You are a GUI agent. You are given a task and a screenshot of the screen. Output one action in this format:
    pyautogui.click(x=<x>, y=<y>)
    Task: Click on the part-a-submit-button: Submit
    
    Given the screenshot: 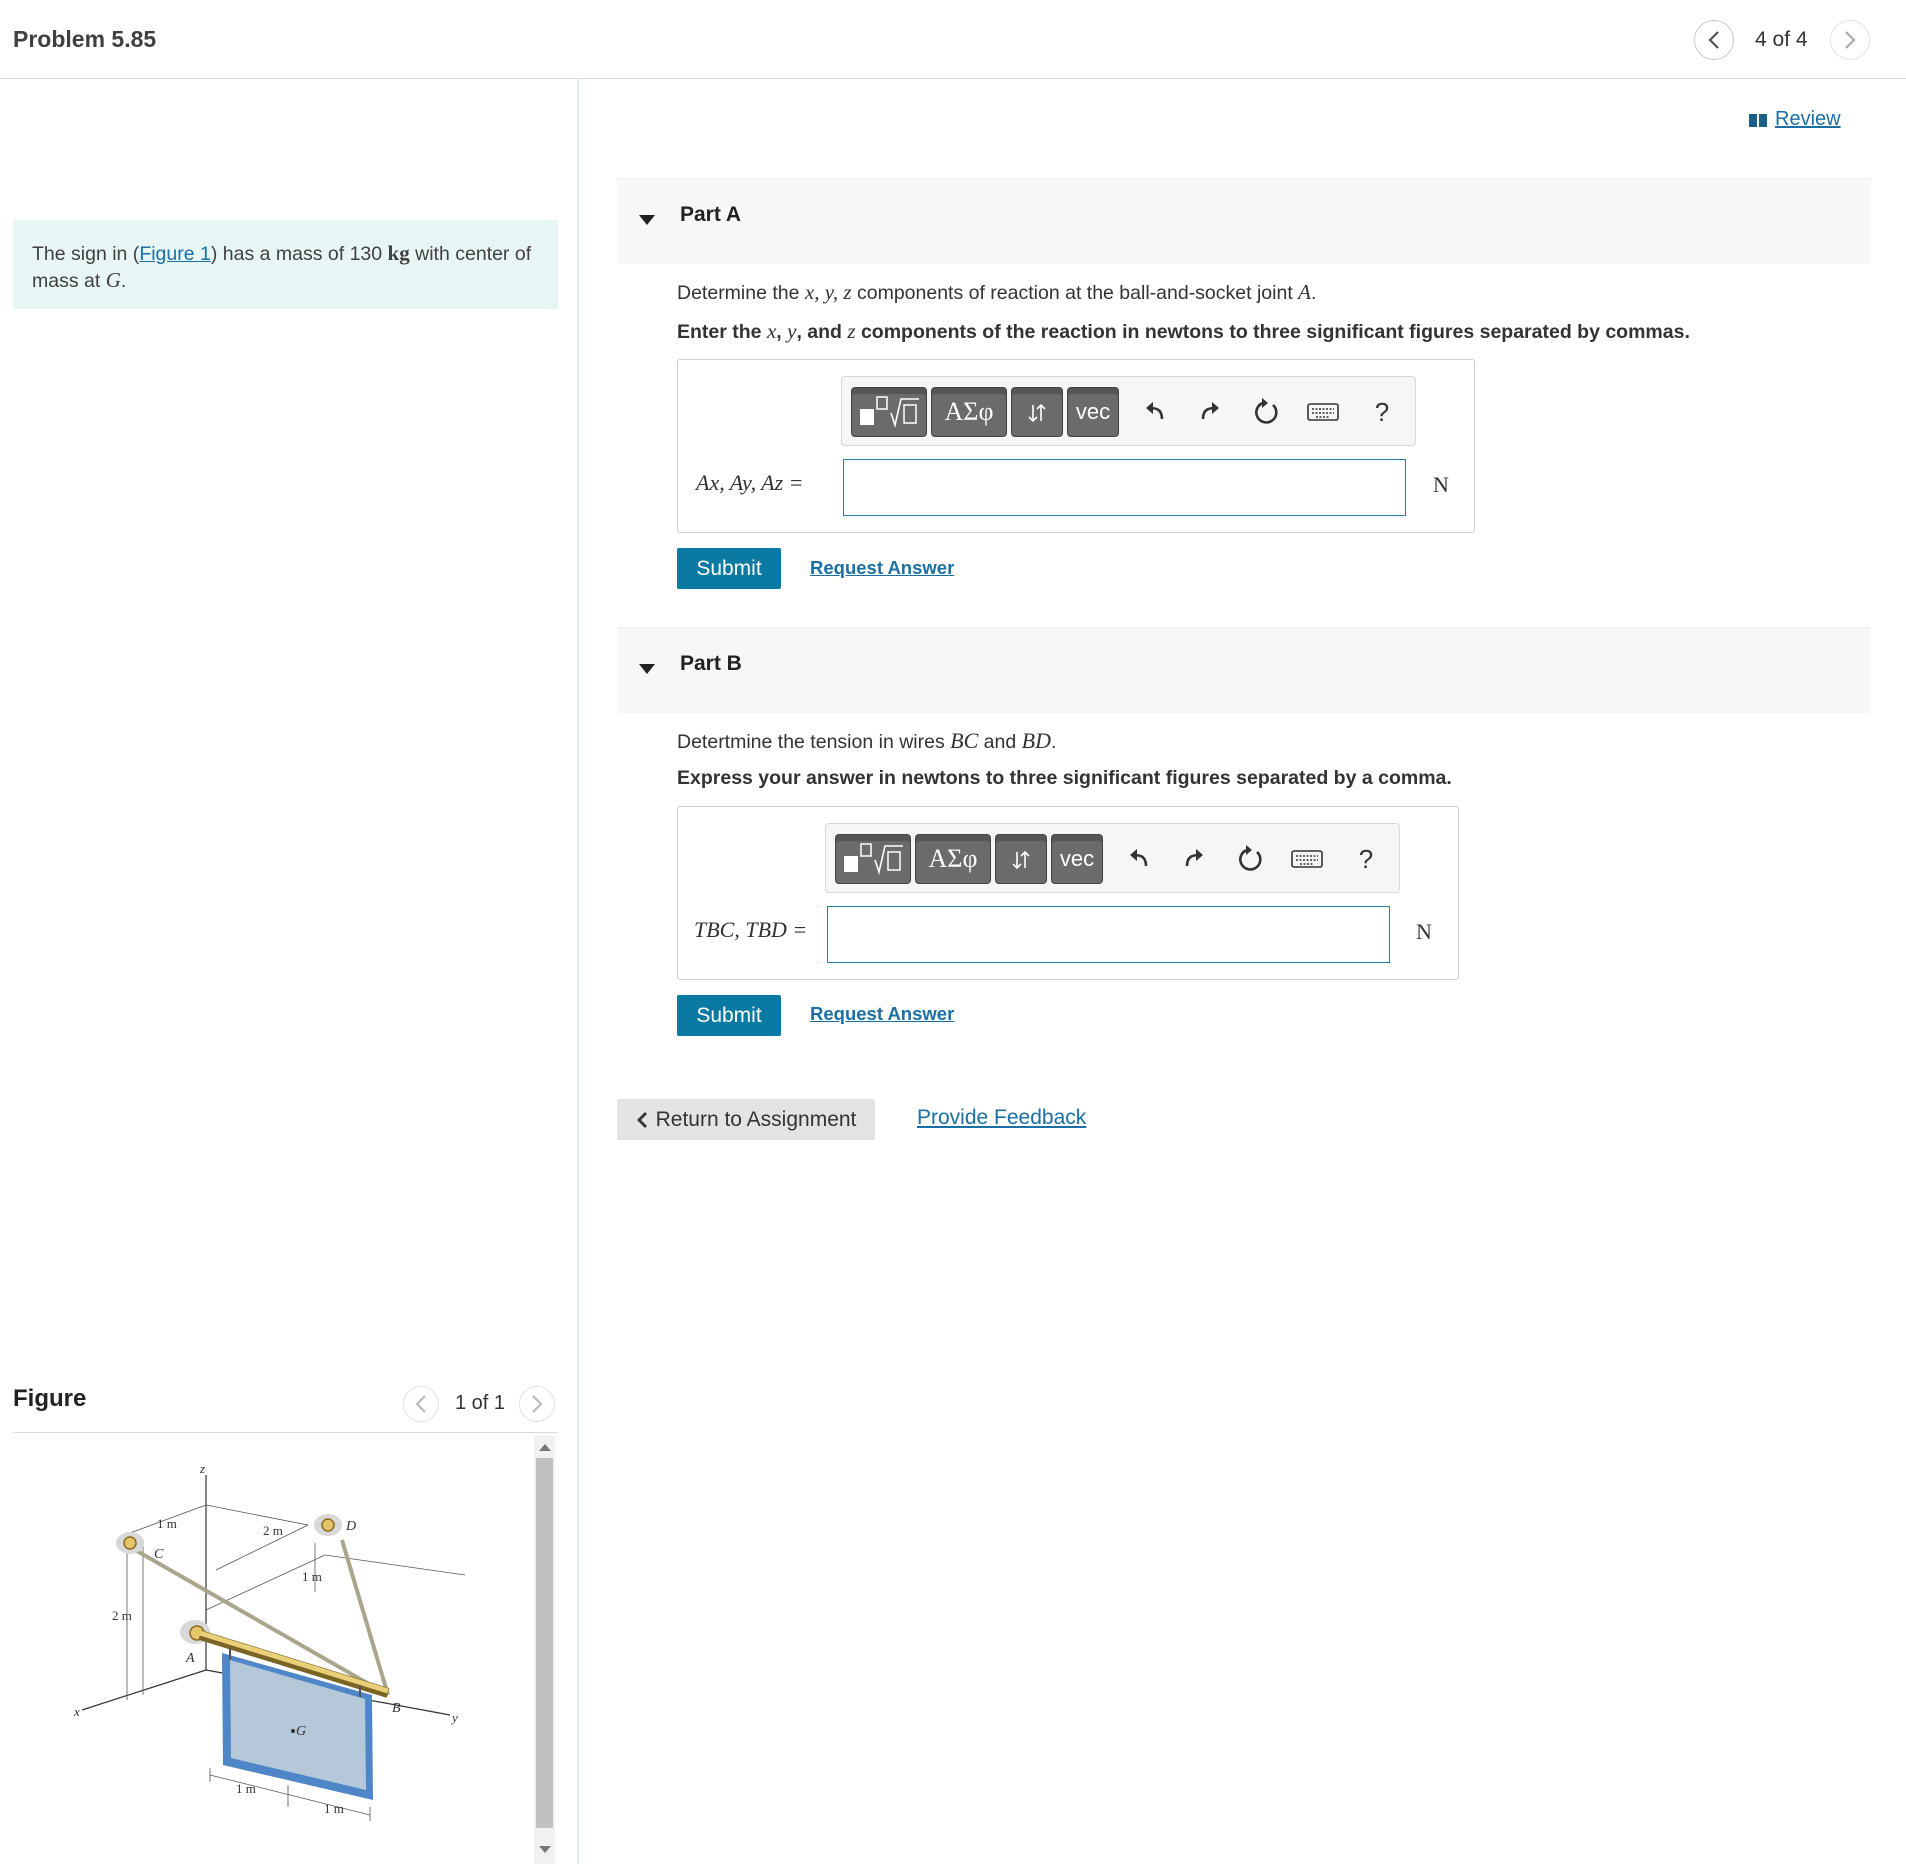 What is the action you would take?
    pyautogui.click(x=729, y=568)
    